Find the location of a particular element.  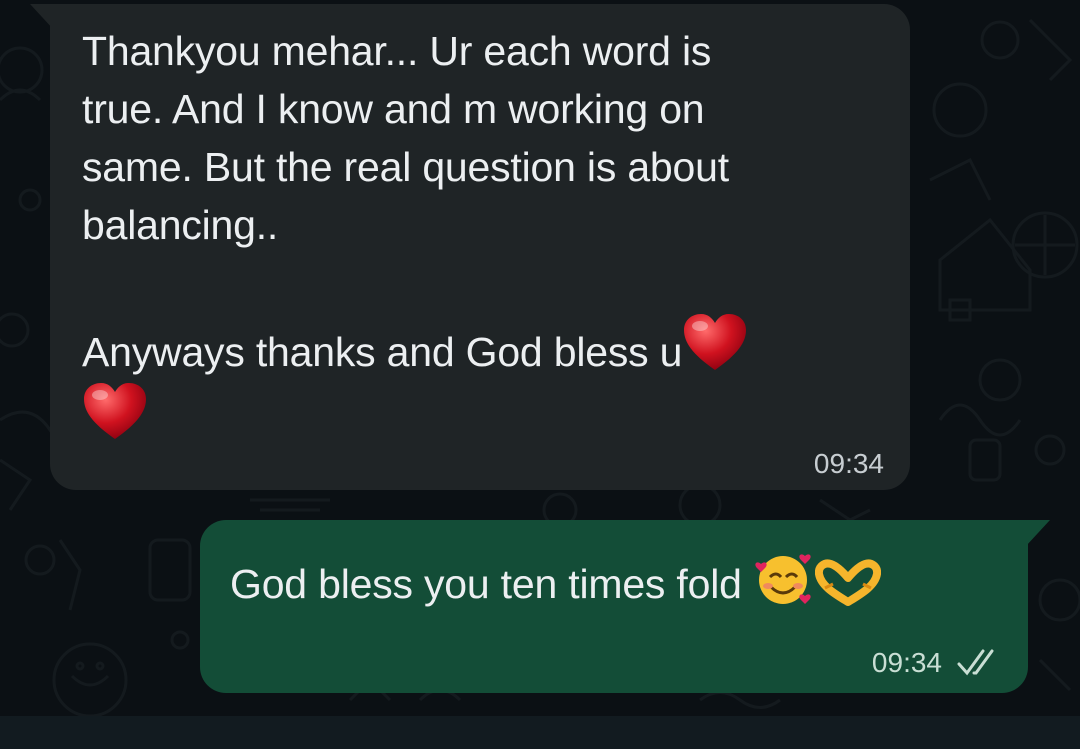

heart-hands-icon is located at coordinates (847, 582).